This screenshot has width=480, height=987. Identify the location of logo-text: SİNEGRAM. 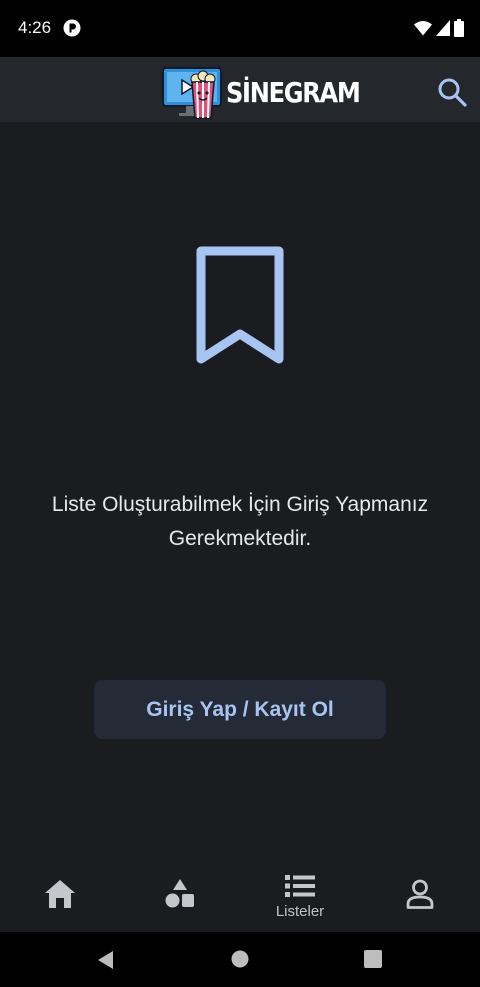
(293, 92).